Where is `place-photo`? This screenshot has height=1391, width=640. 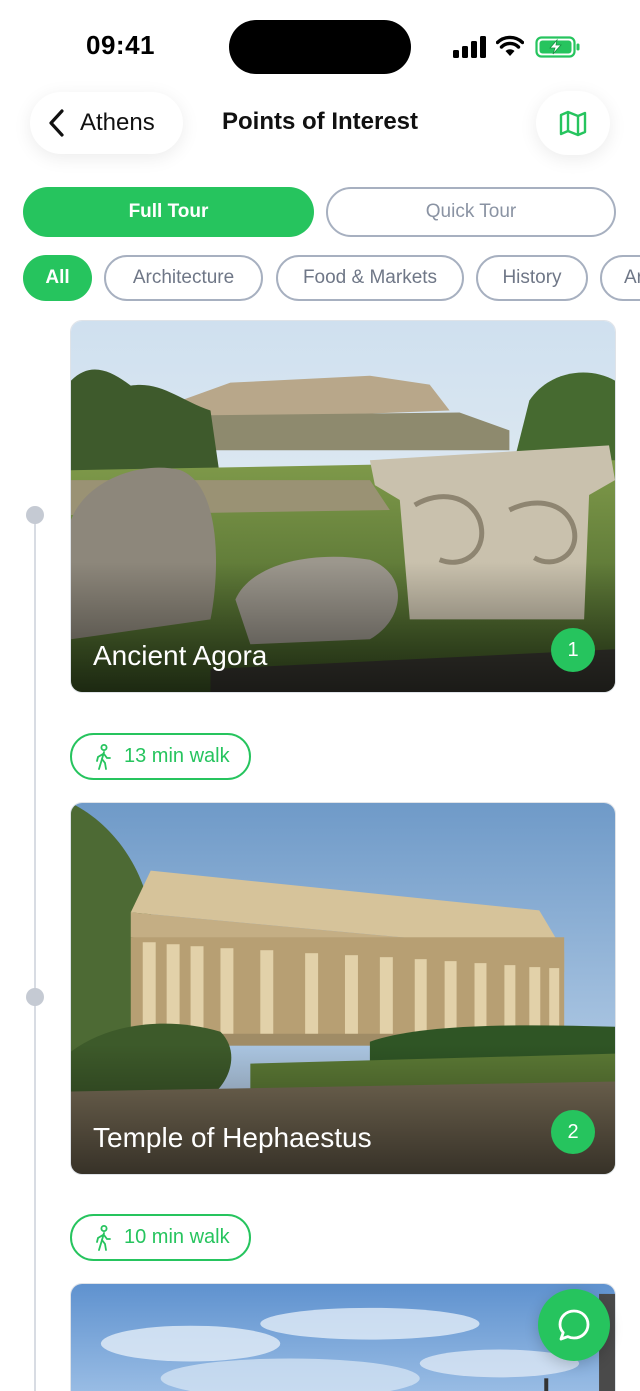
place-photo is located at coordinates (343, 1337).